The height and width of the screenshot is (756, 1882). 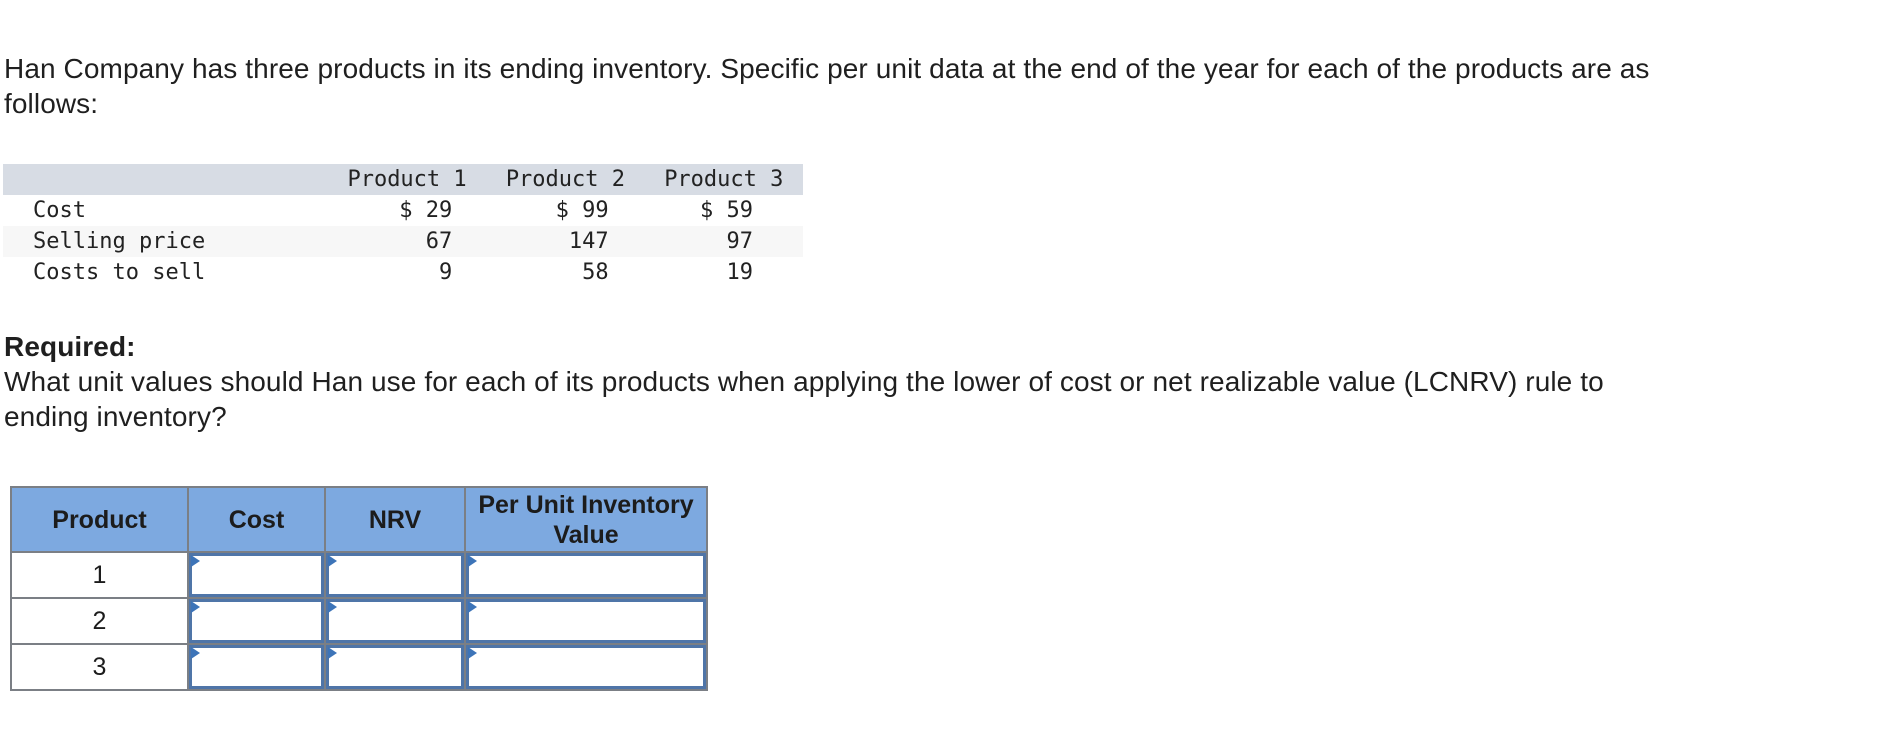 What do you see at coordinates (115, 416) in the screenshot?
I see `question-line: ending inventory?` at bounding box center [115, 416].